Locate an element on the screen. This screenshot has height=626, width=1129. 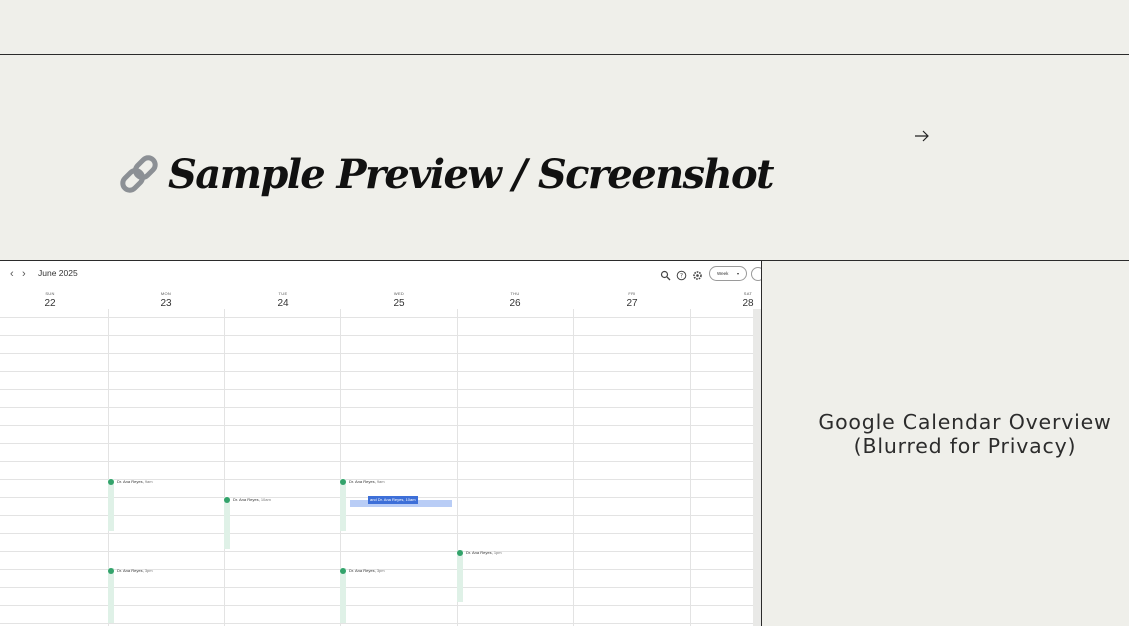
day-header: WED 25 is located at coordinates (399, 300).